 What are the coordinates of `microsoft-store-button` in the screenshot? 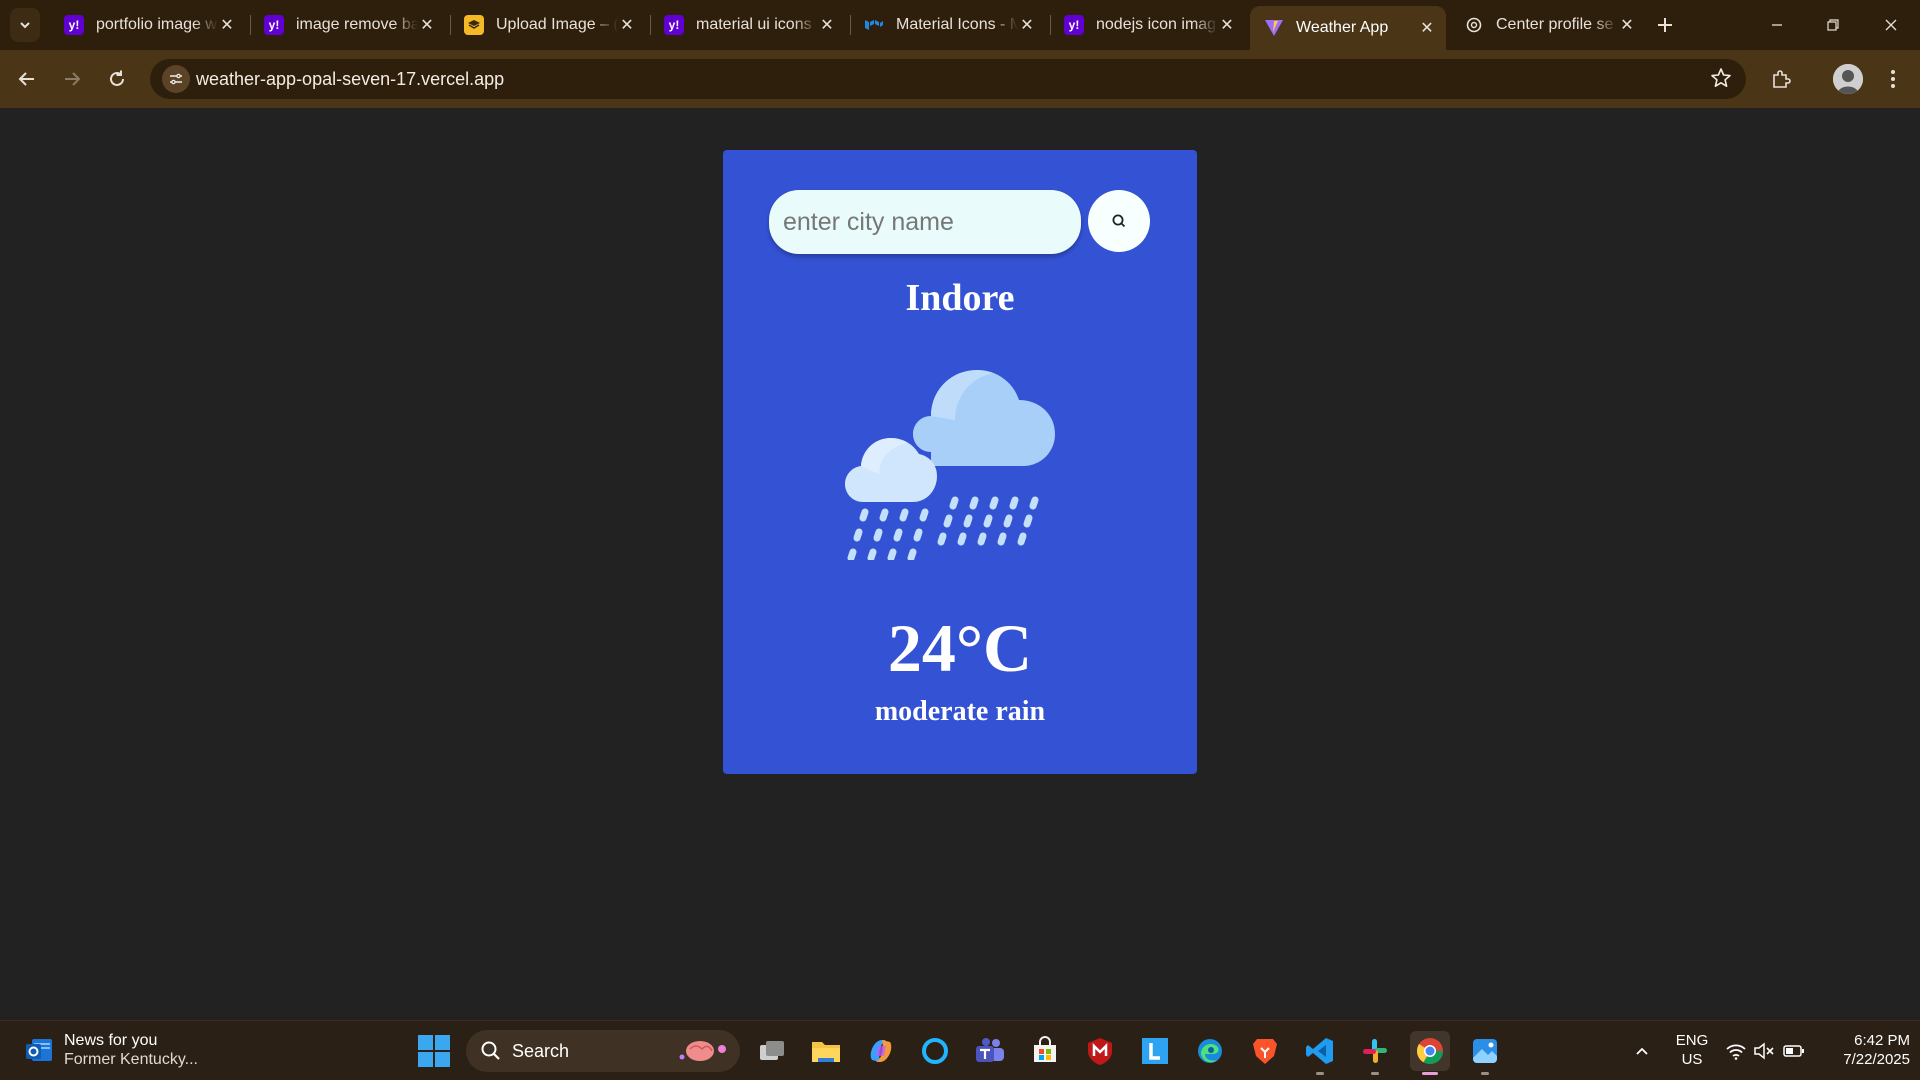 It's located at (1045, 1051).